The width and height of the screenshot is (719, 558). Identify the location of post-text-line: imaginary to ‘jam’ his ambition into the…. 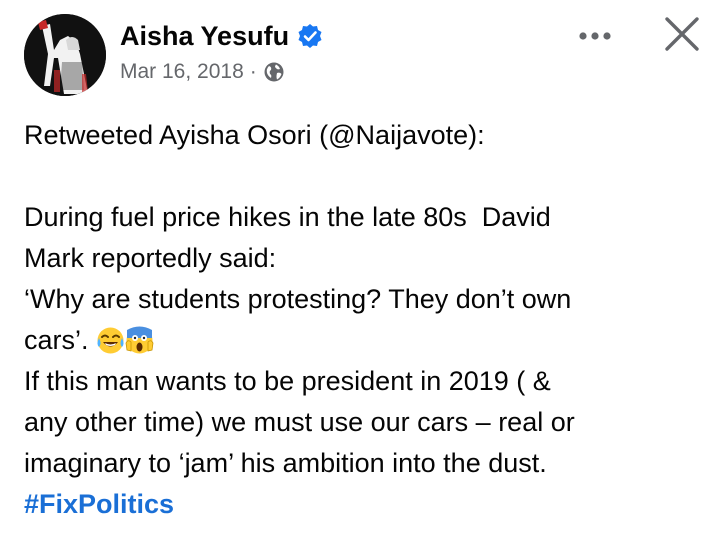
(285, 463).